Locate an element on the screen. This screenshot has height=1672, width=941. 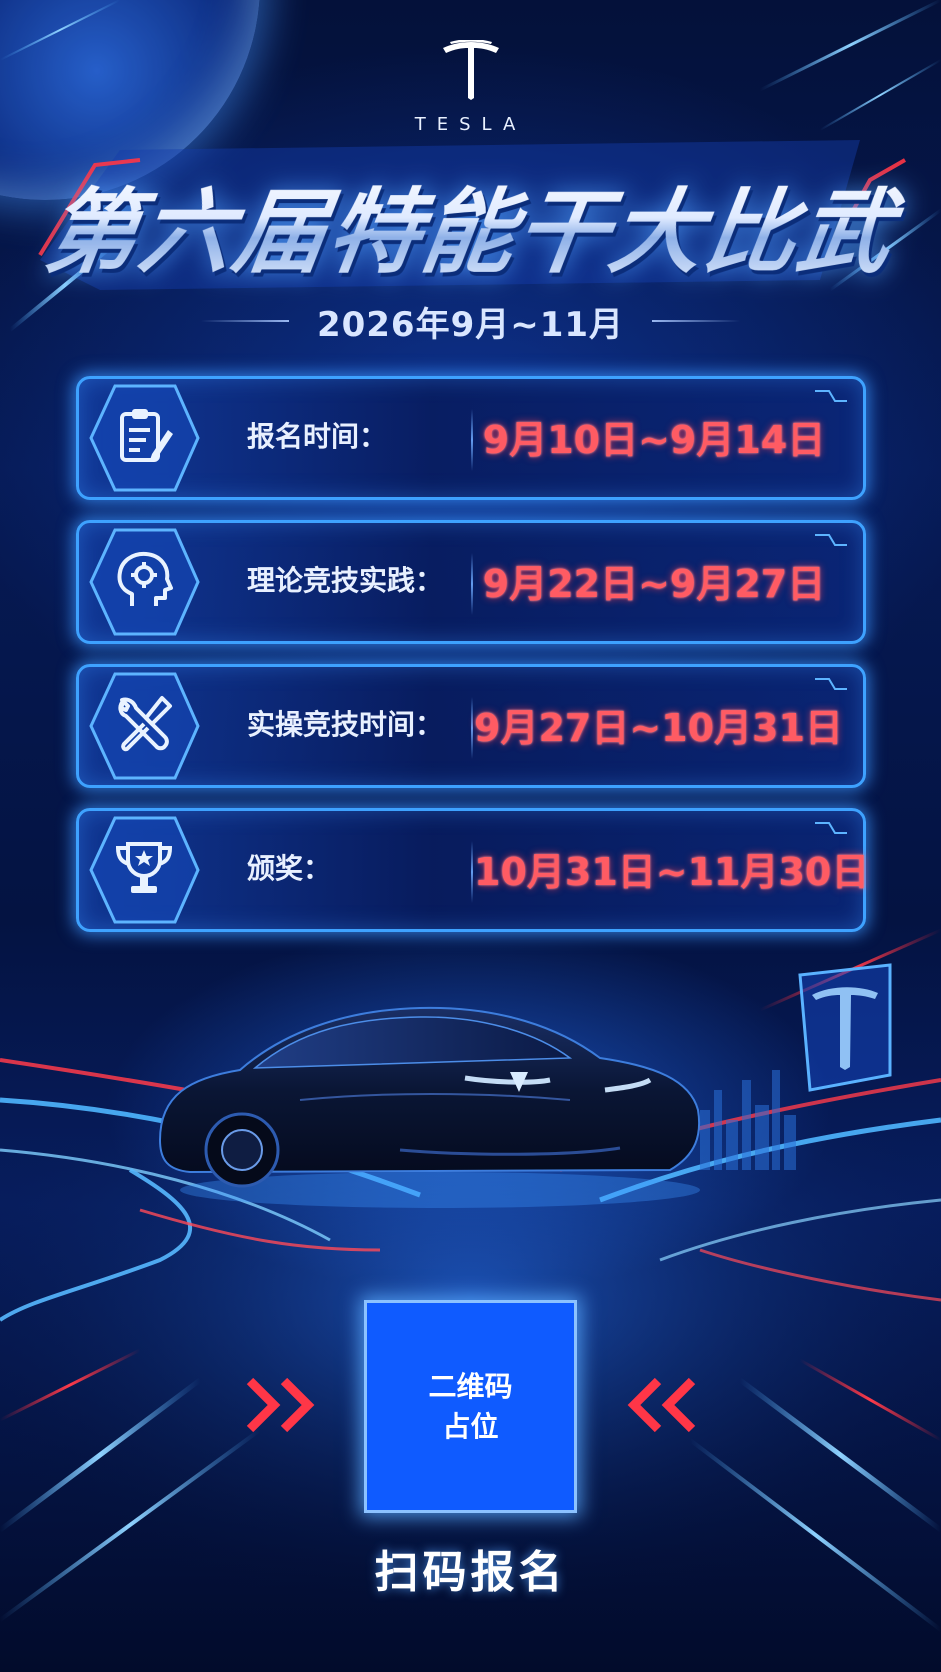
schedule-card-theory: 理论竞技实践： 9月22日~9月27日 is located at coordinates (471, 582).